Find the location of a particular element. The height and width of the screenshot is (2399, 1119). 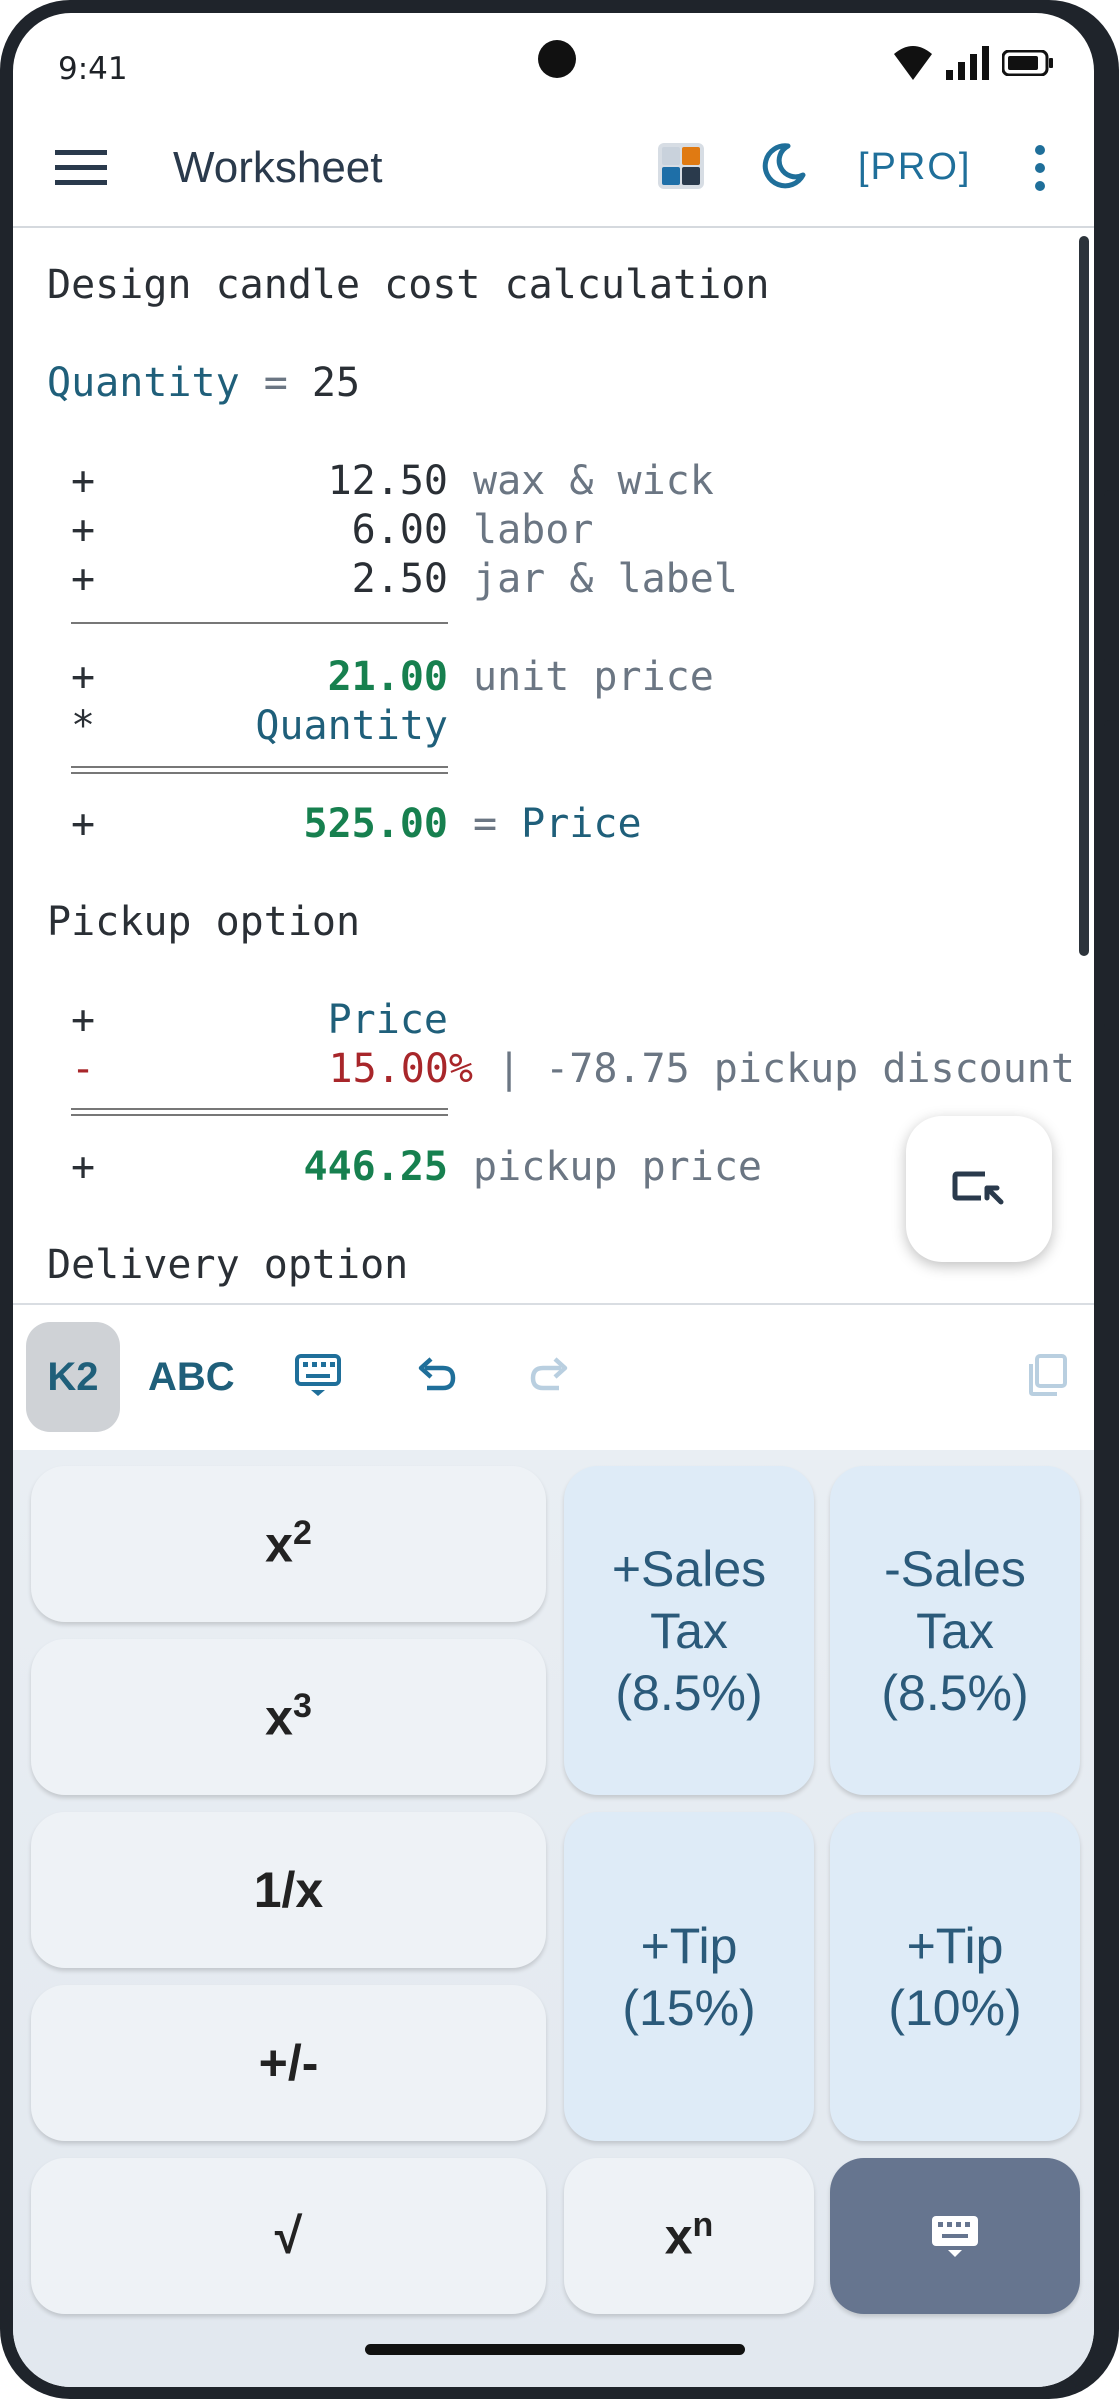

x-cubed-key: x3 is located at coordinates (288, 1717).